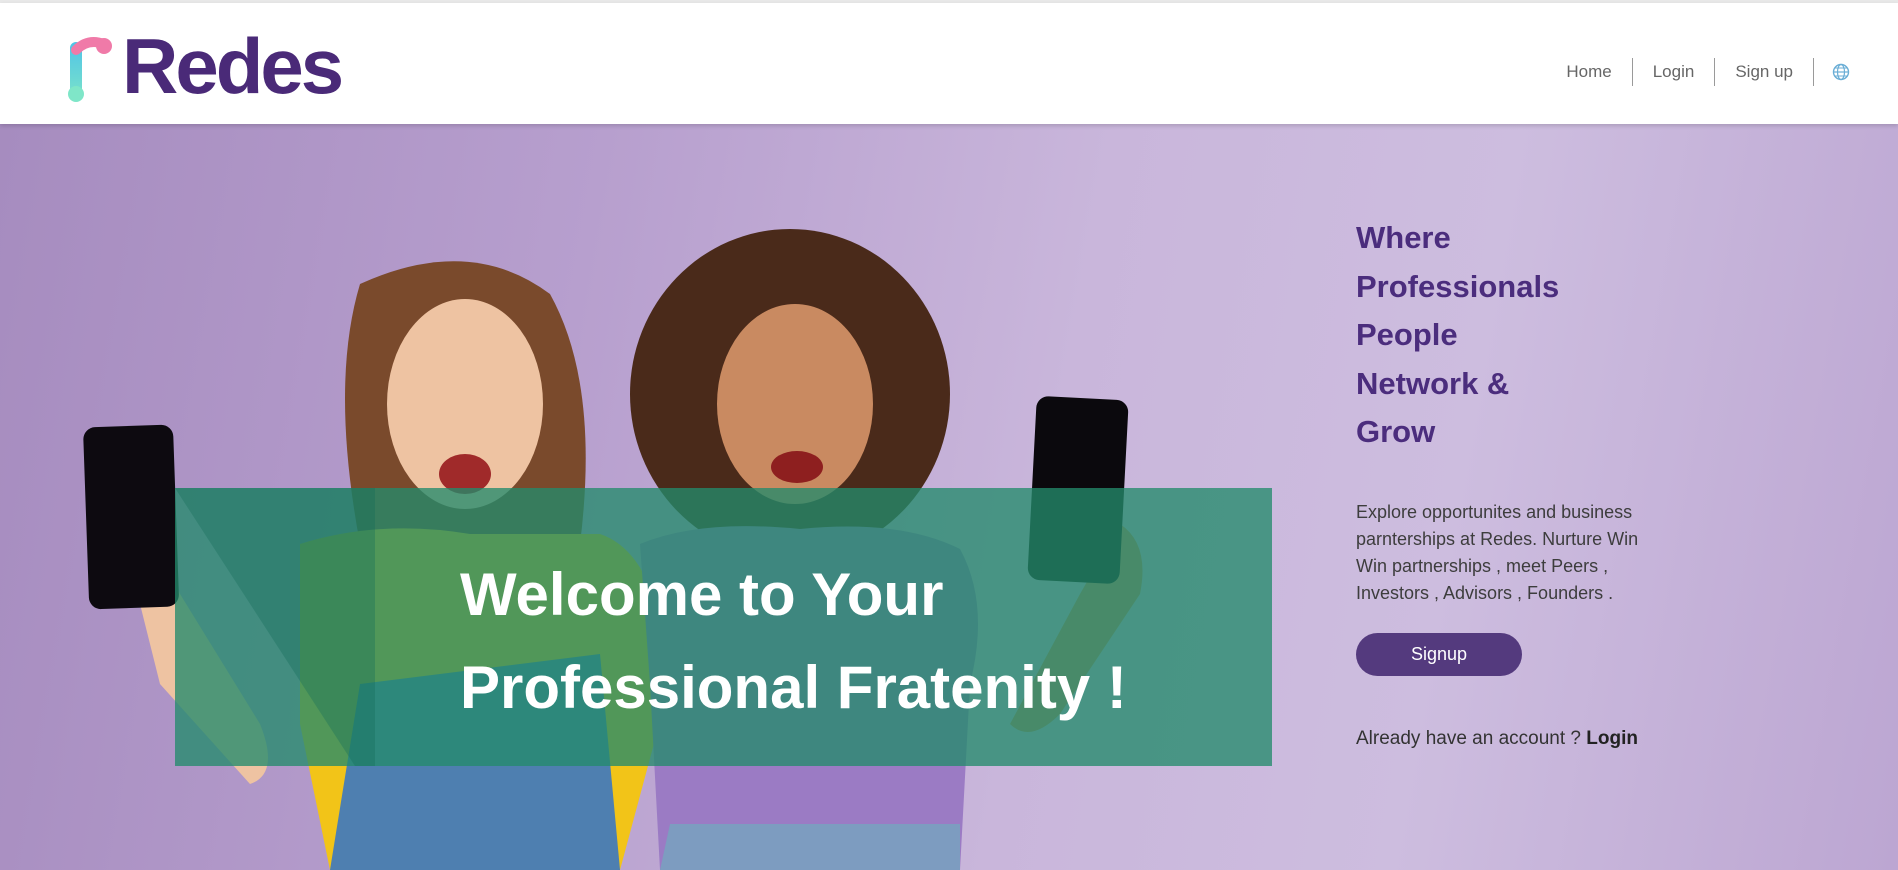 The image size is (1898, 870). Describe the element at coordinates (1588, 72) in the screenshot. I see `nav-home-link: Home` at that location.